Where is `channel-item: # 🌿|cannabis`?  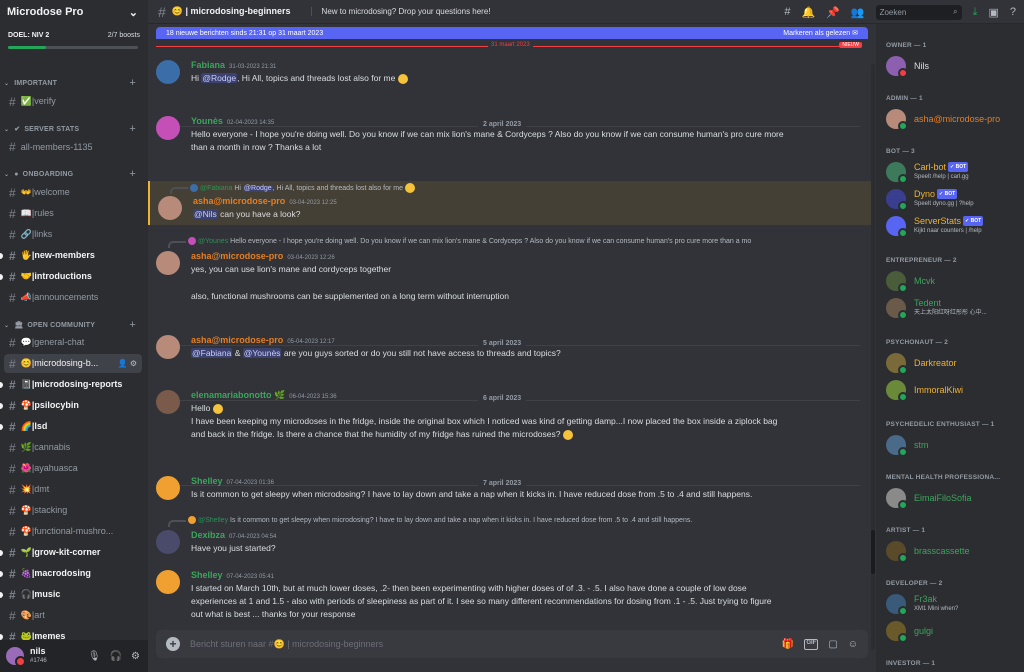 channel-item: # 🌿|cannabis is located at coordinates (73, 447).